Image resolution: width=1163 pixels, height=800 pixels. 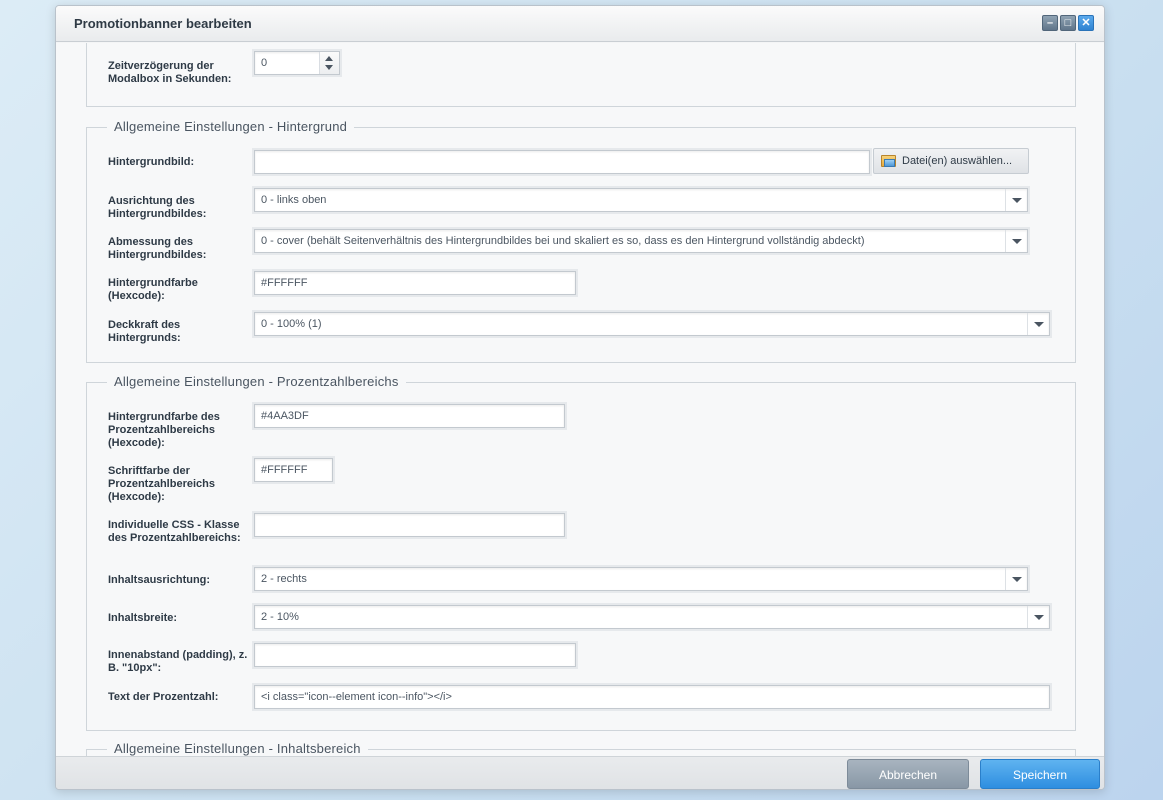 I want to click on bg-image-label: Hintergrundbild:, so click(x=151, y=162).